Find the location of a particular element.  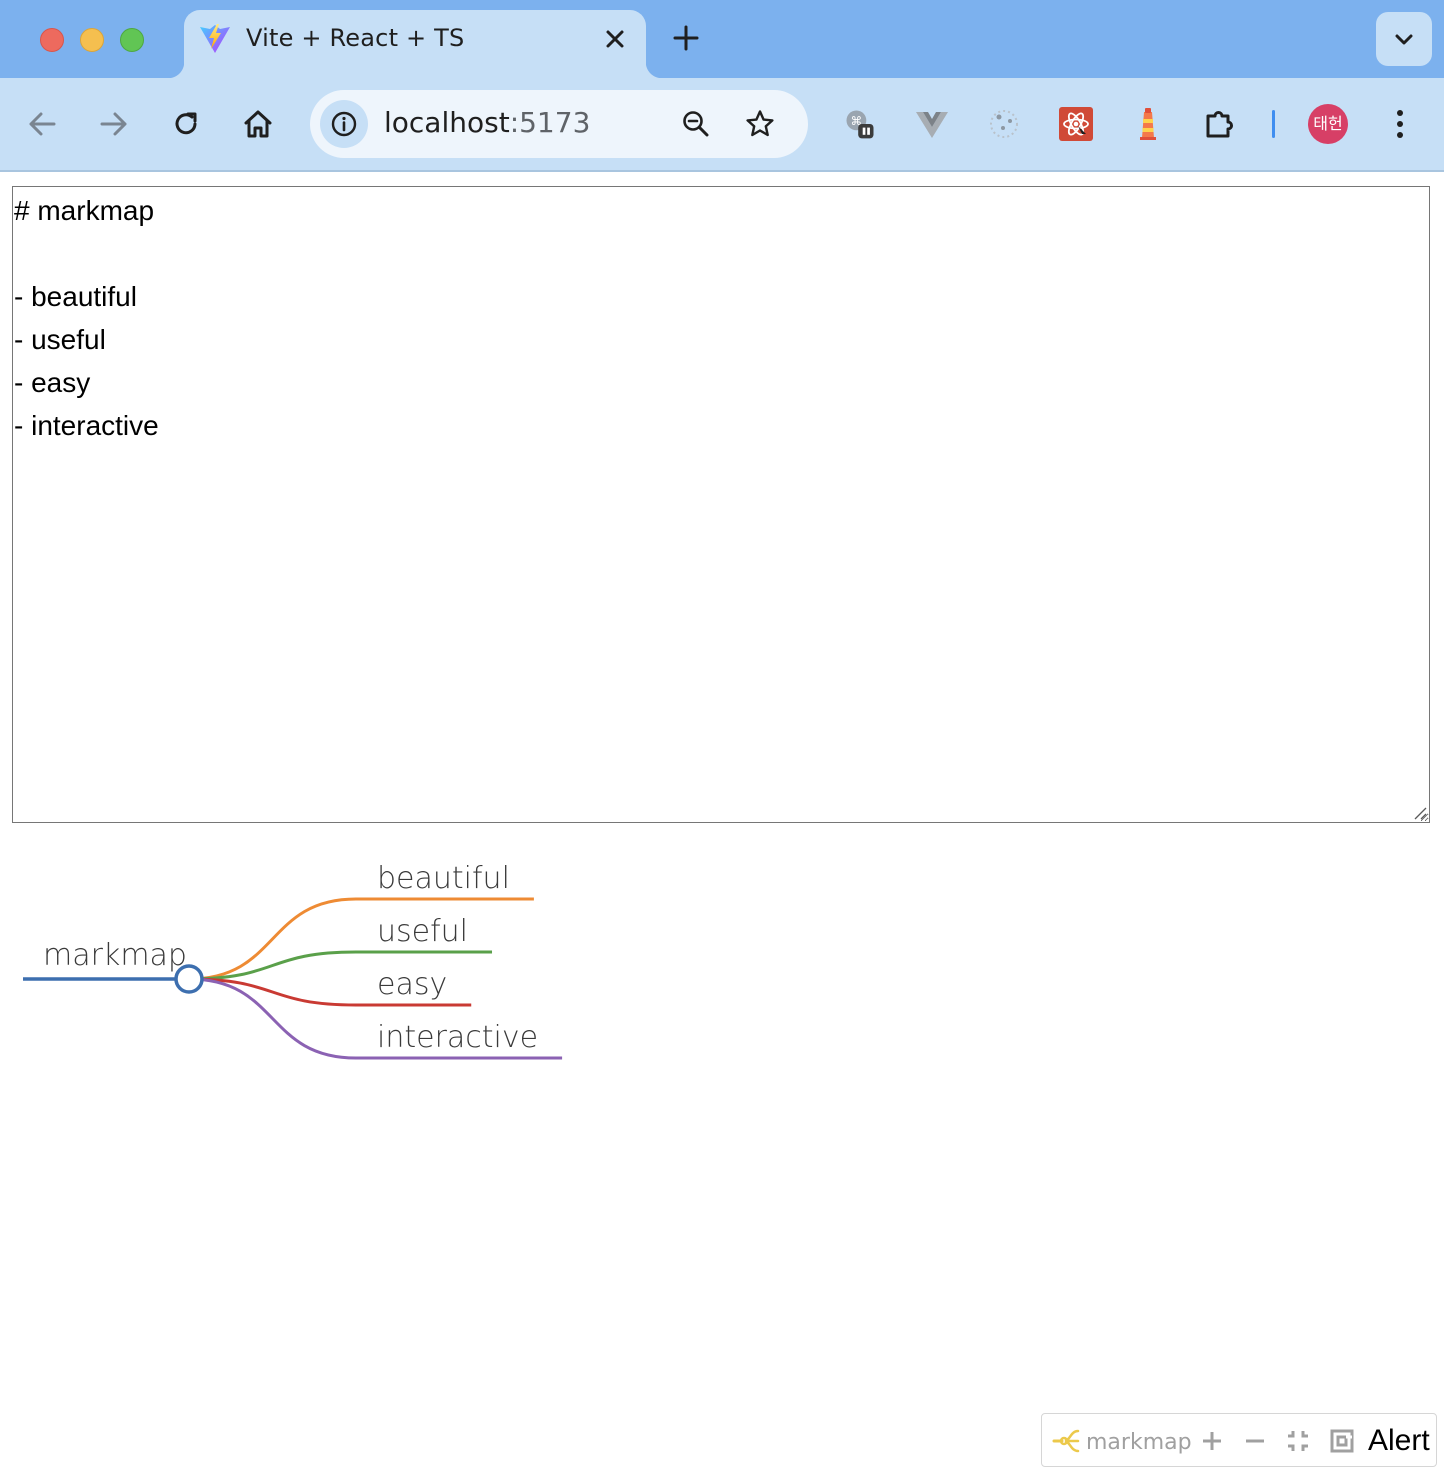

mindmap-node-label: easy is located at coordinates (412, 984).